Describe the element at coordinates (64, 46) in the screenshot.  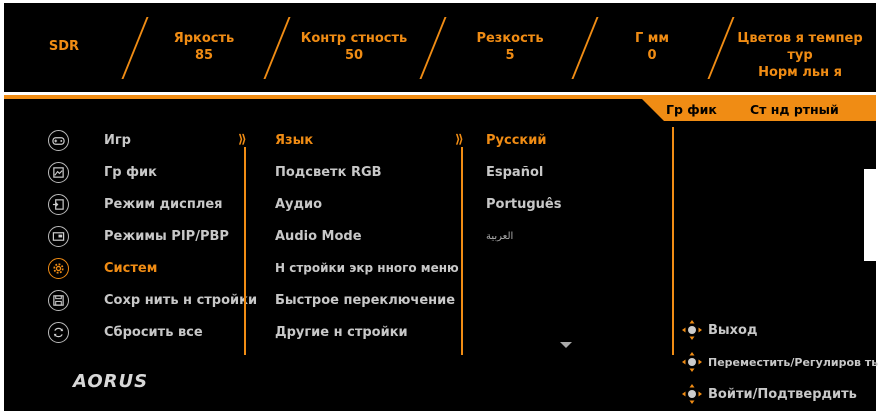
I see `hdr-mode: SDR` at that location.